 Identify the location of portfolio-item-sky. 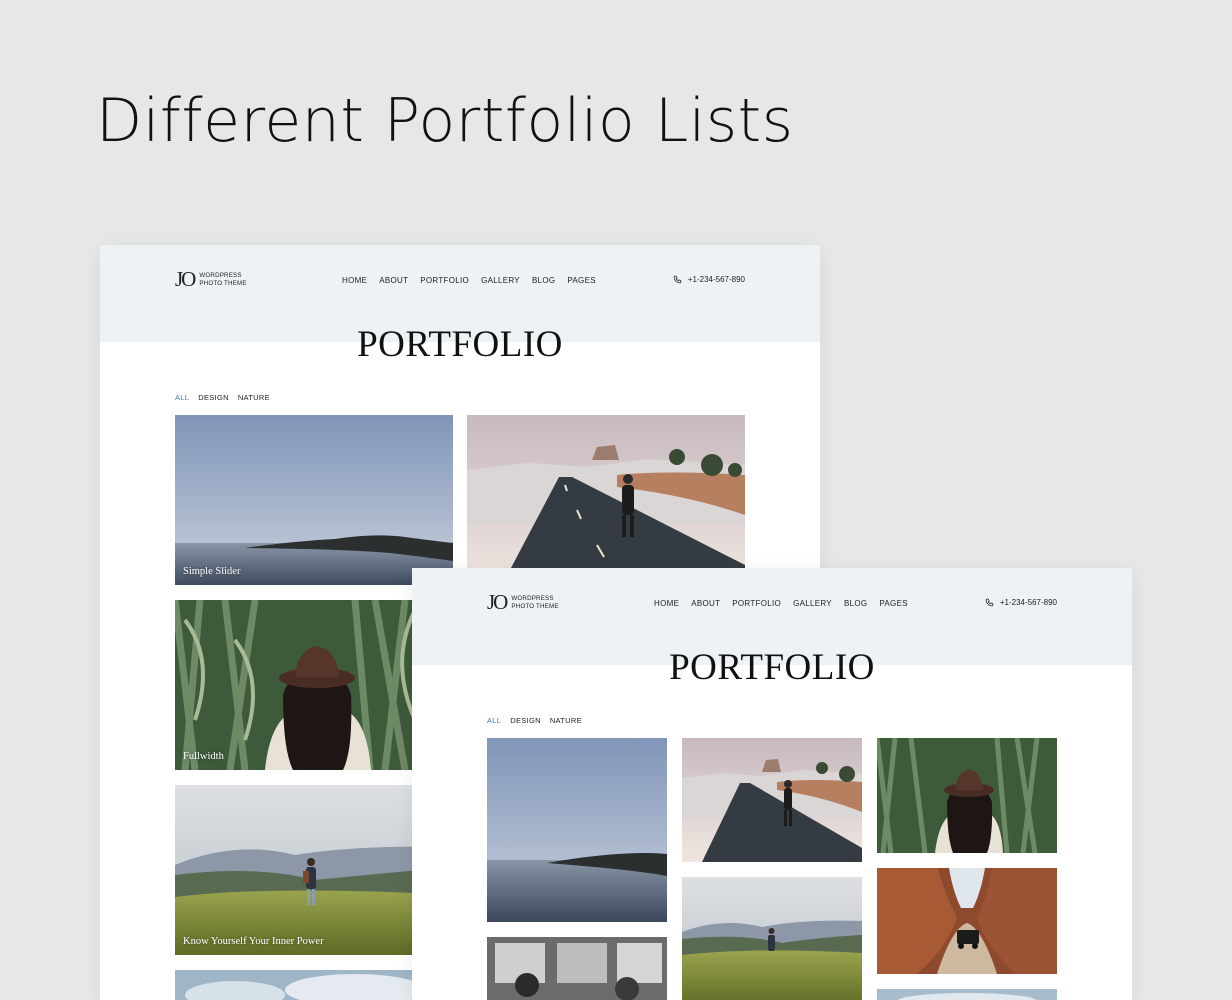
(967, 994).